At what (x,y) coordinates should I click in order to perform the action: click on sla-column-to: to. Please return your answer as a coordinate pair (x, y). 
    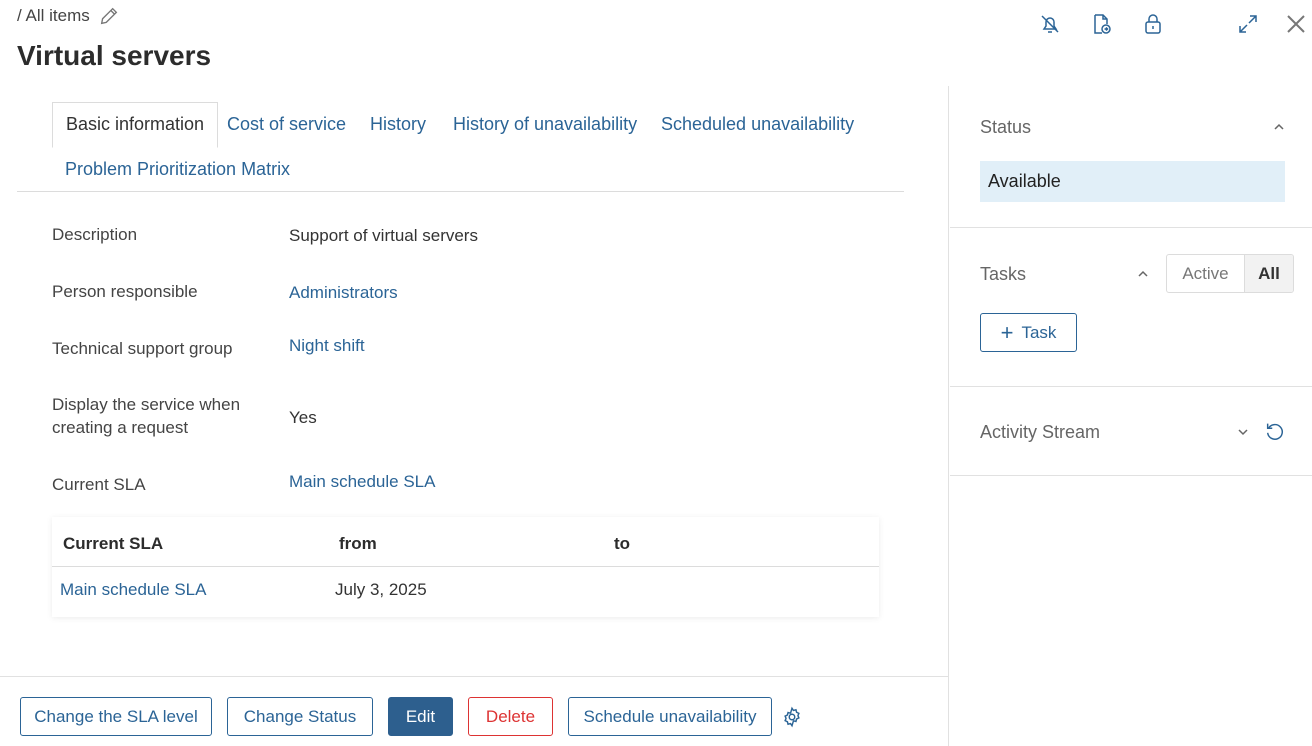
    Looking at the image, I should click on (622, 544).